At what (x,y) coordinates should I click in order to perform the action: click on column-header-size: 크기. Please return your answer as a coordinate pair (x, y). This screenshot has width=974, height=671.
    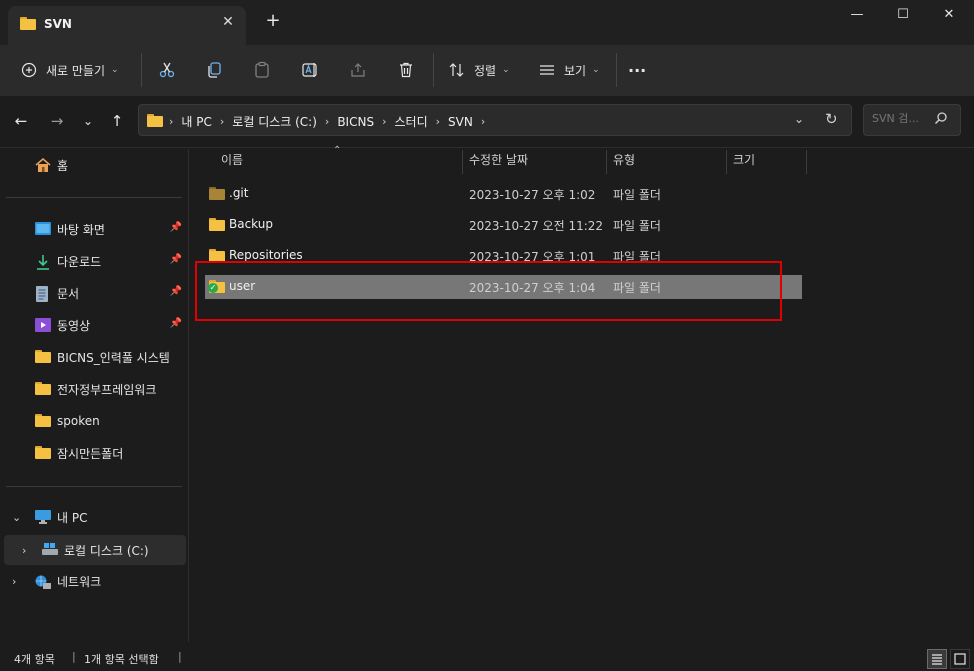
    Looking at the image, I should click on (744, 163).